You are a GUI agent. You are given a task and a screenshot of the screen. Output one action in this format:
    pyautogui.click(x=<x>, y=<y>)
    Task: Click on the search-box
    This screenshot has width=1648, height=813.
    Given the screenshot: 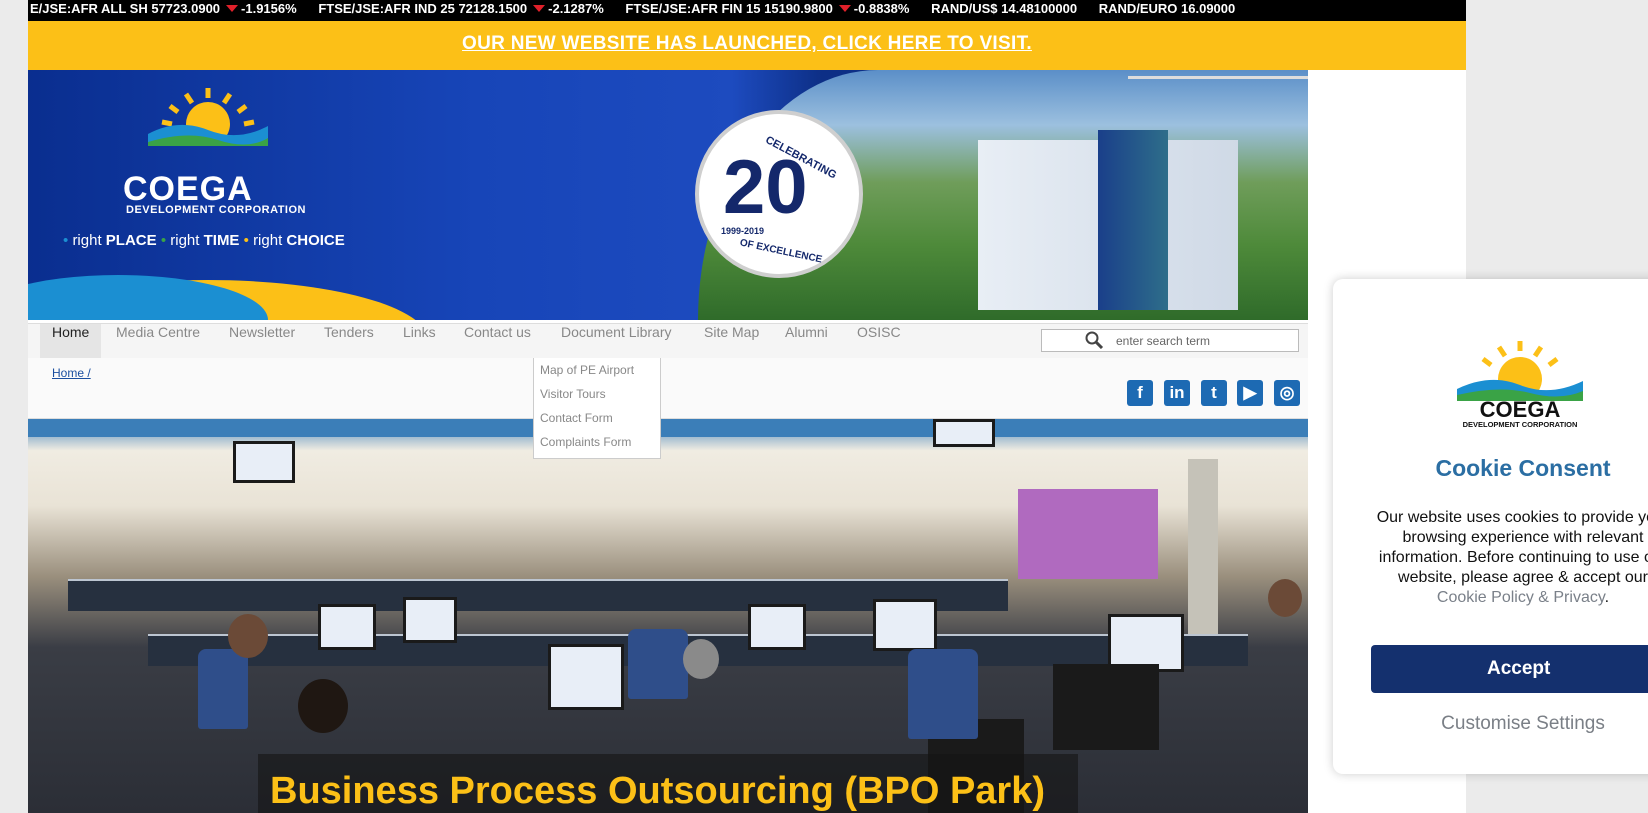 What is the action you would take?
    pyautogui.click(x=1170, y=340)
    